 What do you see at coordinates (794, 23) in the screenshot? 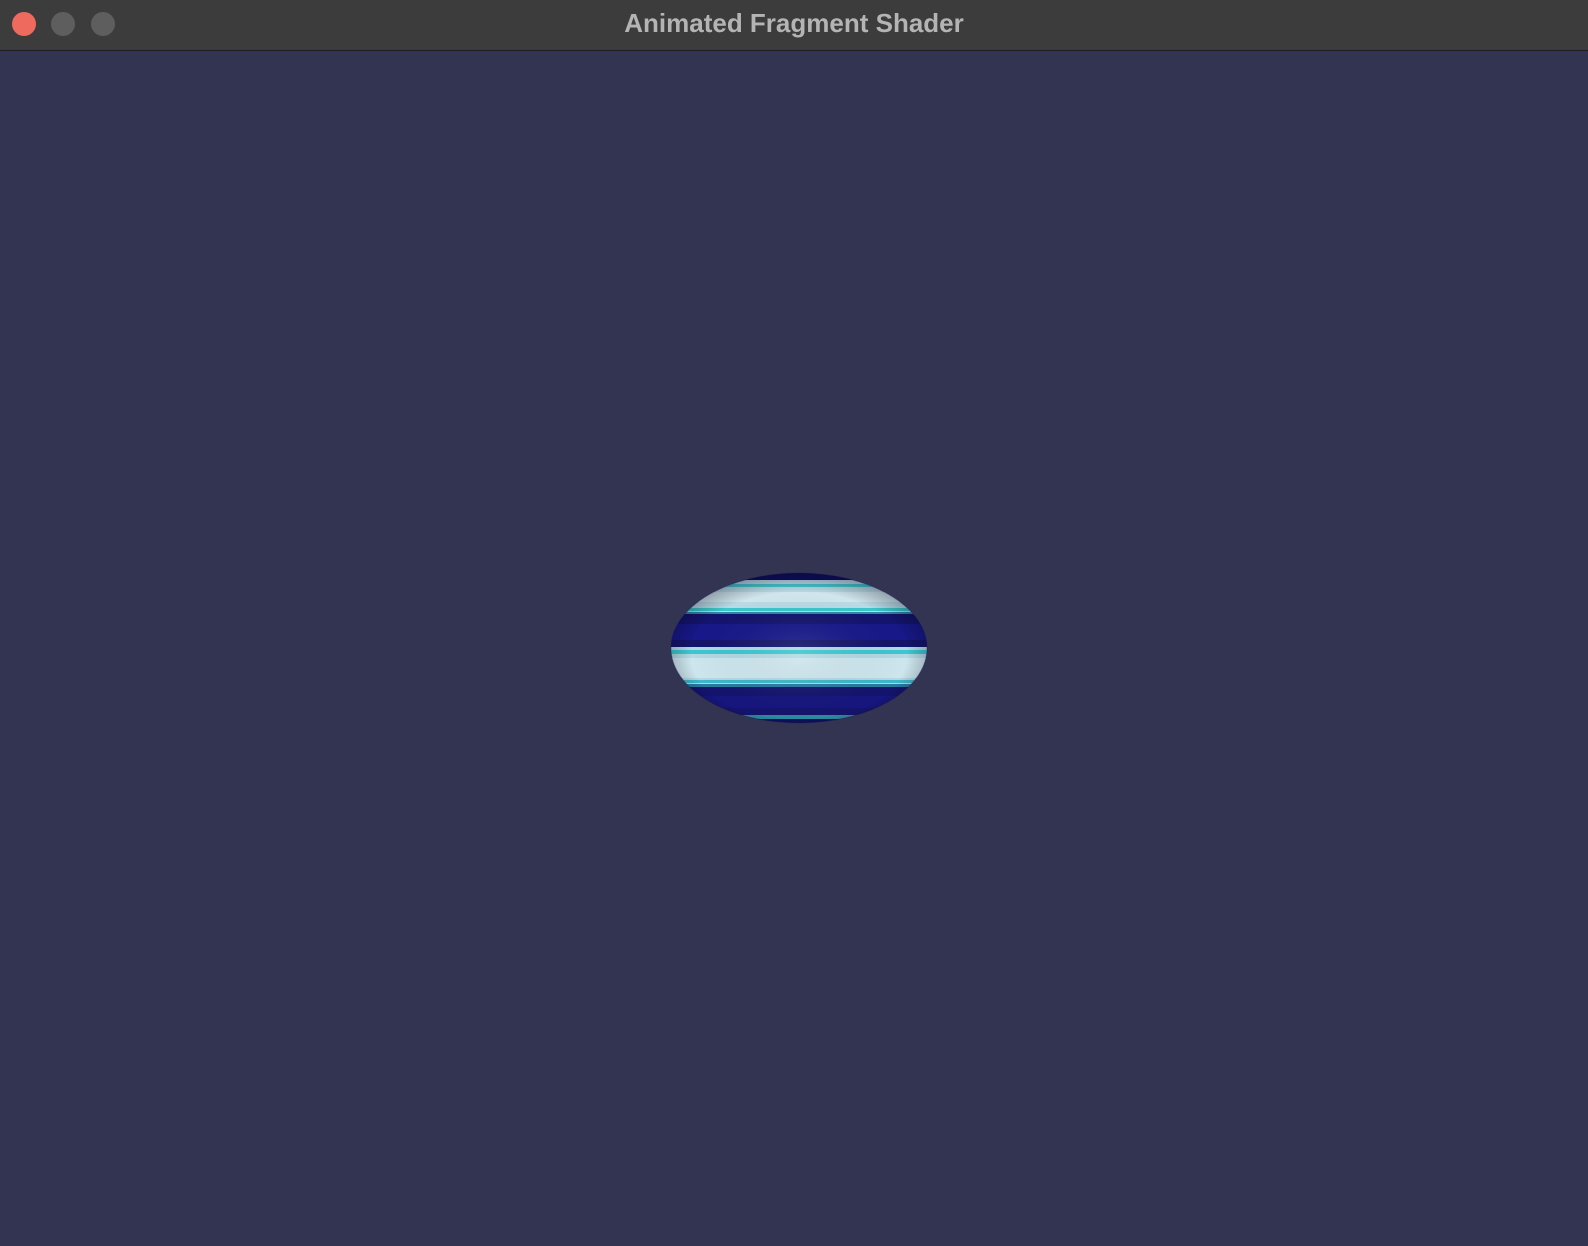
I see `window-title: Animated Fragment Shader` at bounding box center [794, 23].